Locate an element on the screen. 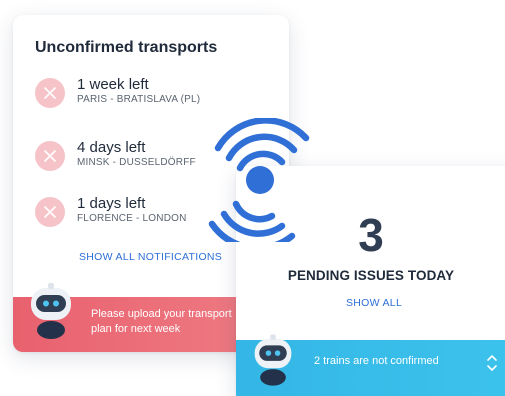 This screenshot has width=505, height=396. chevron-up-down-icon is located at coordinates (492, 363).